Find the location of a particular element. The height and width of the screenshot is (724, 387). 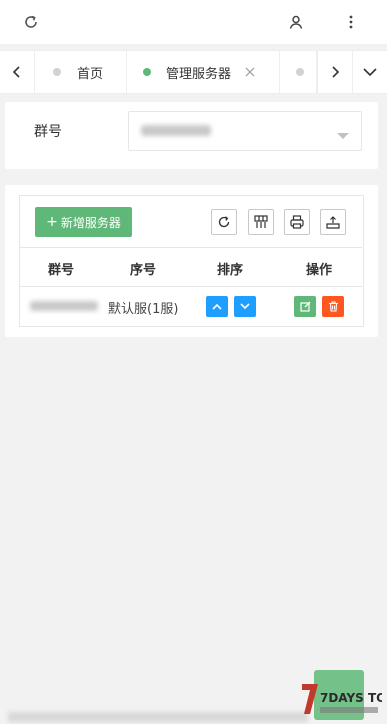

seq-cell: 默认服(1服) is located at coordinates (143, 309).